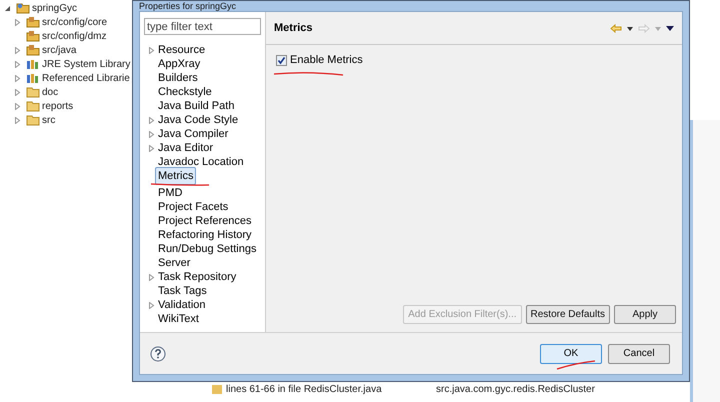 The image size is (720, 402). I want to click on project-folder-icon, so click(23, 8).